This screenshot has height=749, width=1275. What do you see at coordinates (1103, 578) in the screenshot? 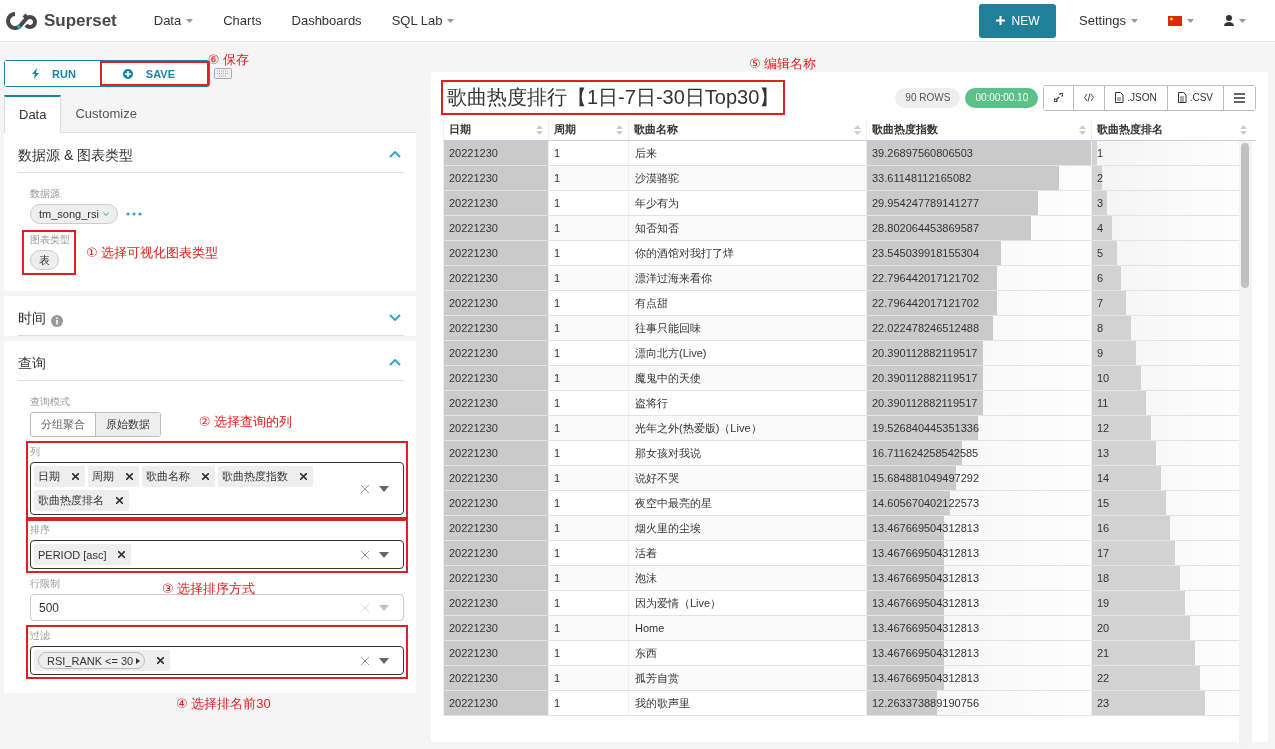
I see `table-cell: 18` at bounding box center [1103, 578].